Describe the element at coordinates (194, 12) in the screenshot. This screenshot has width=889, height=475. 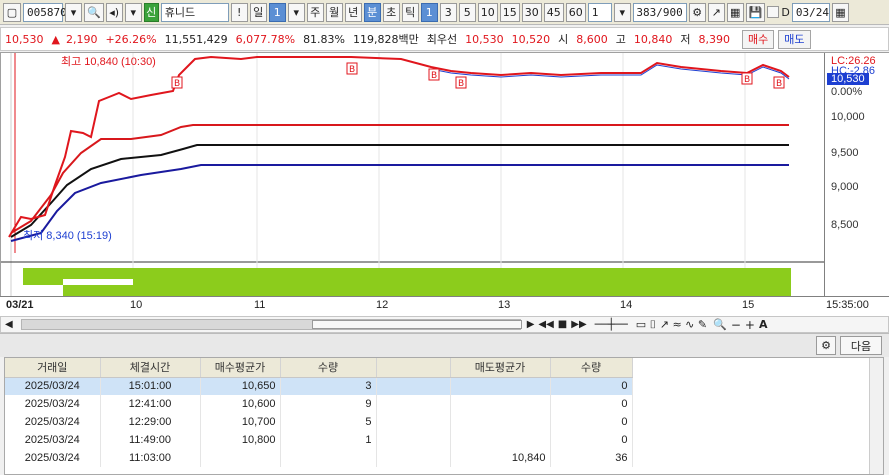
I see `stock-name-input: 휴니드` at that location.